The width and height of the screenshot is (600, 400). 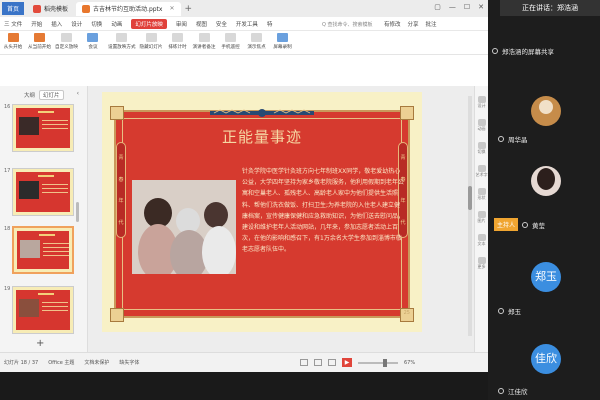 I want to click on text-icon, so click(x=481, y=237).